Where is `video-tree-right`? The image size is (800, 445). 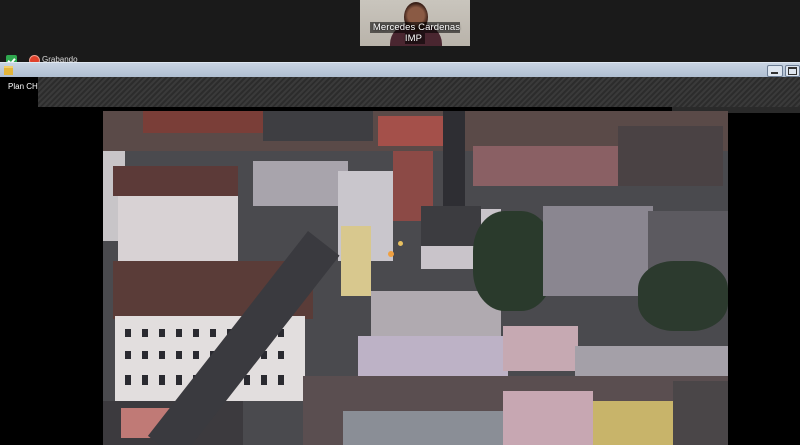 video-tree-right is located at coordinates (683, 296).